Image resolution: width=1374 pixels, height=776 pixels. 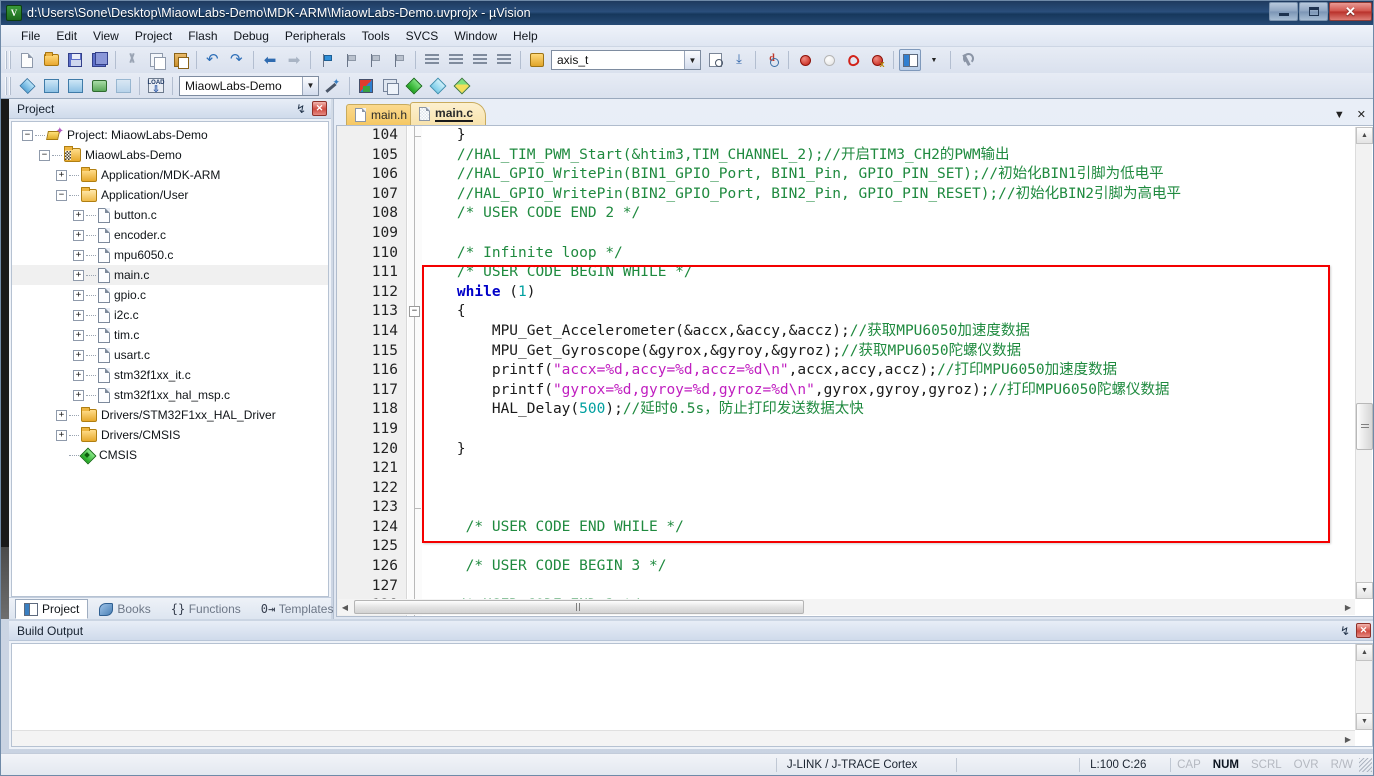 What do you see at coordinates (99, 86) in the screenshot?
I see `batch-build-button` at bounding box center [99, 86].